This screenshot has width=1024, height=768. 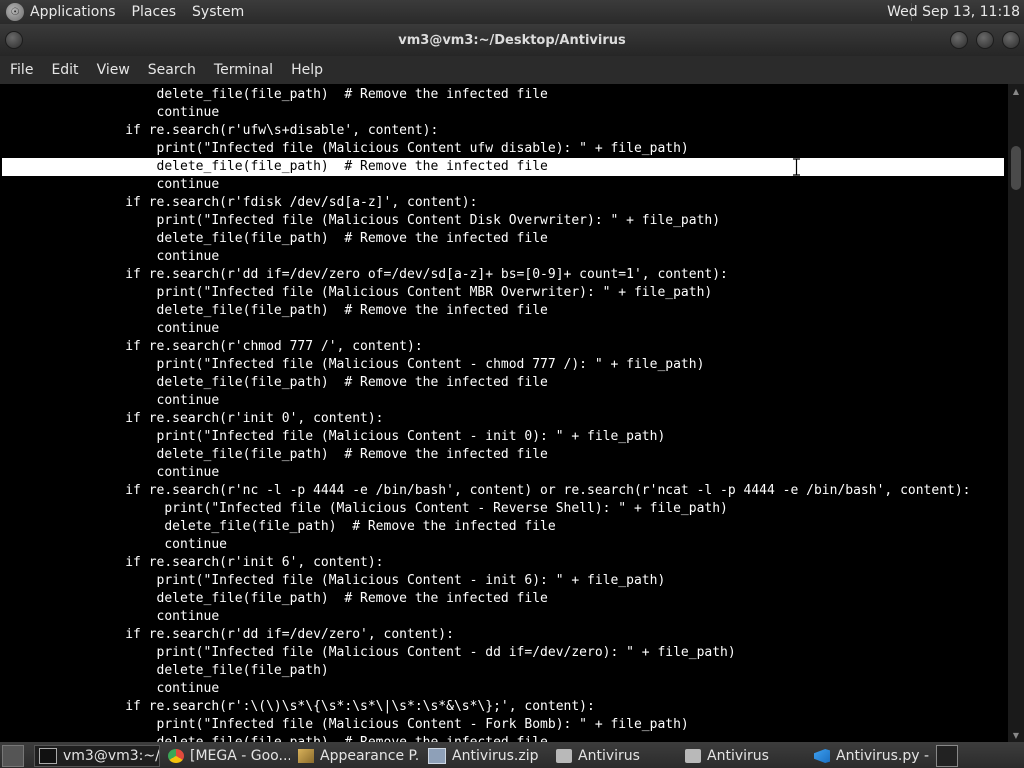 I want to click on chrome-icon, so click(x=176, y=756).